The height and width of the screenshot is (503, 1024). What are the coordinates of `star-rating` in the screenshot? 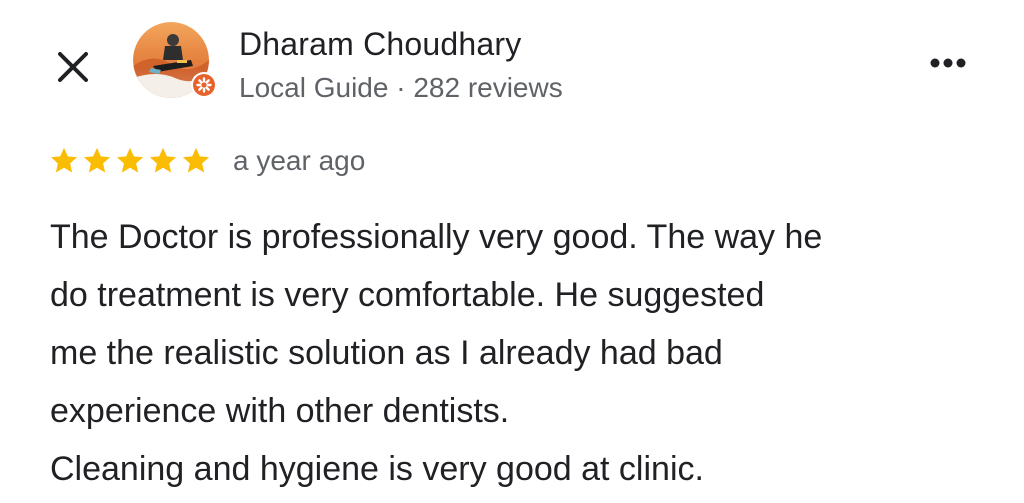 It's located at (130, 163).